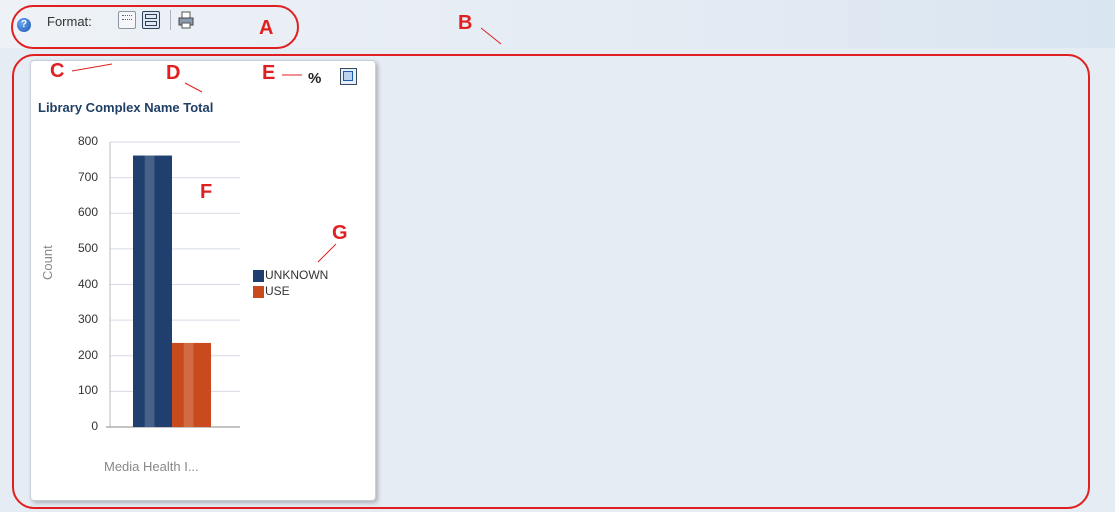 Image resolution: width=1115 pixels, height=512 pixels. What do you see at coordinates (258, 275) in the screenshot?
I see `legend-swatch-unknown` at bounding box center [258, 275].